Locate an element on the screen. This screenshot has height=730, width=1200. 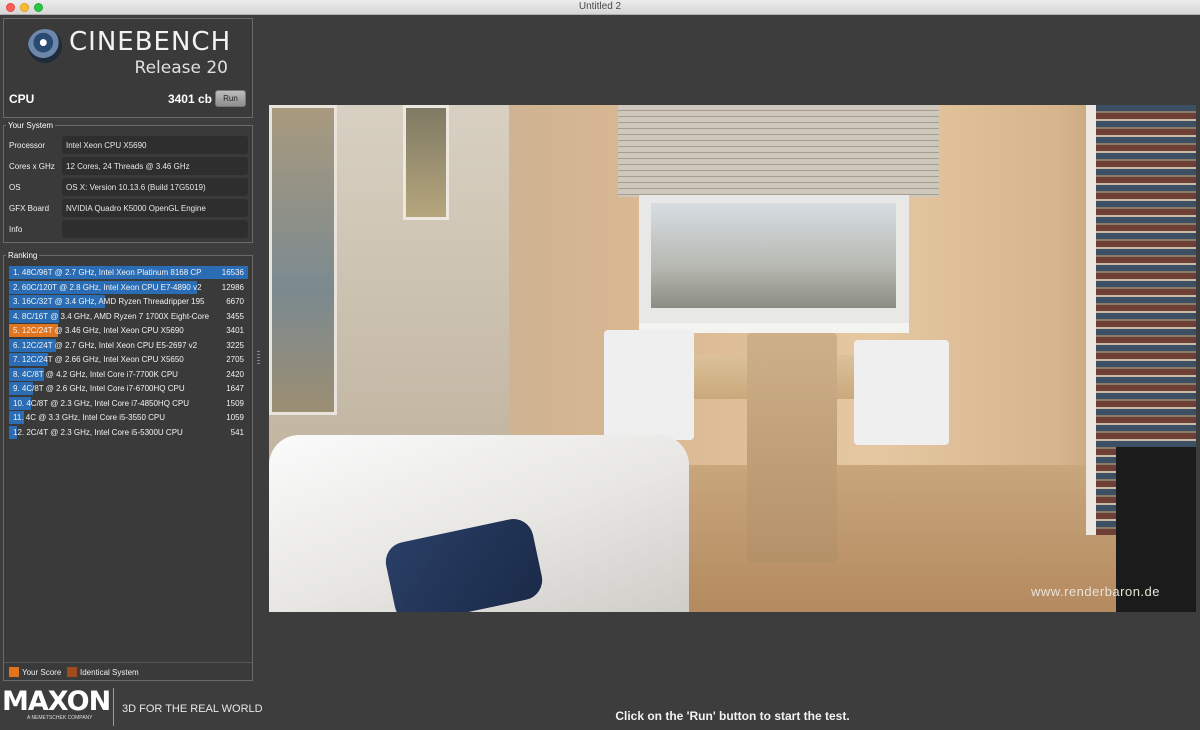
render-chair-front is located at coordinates (792, 448).